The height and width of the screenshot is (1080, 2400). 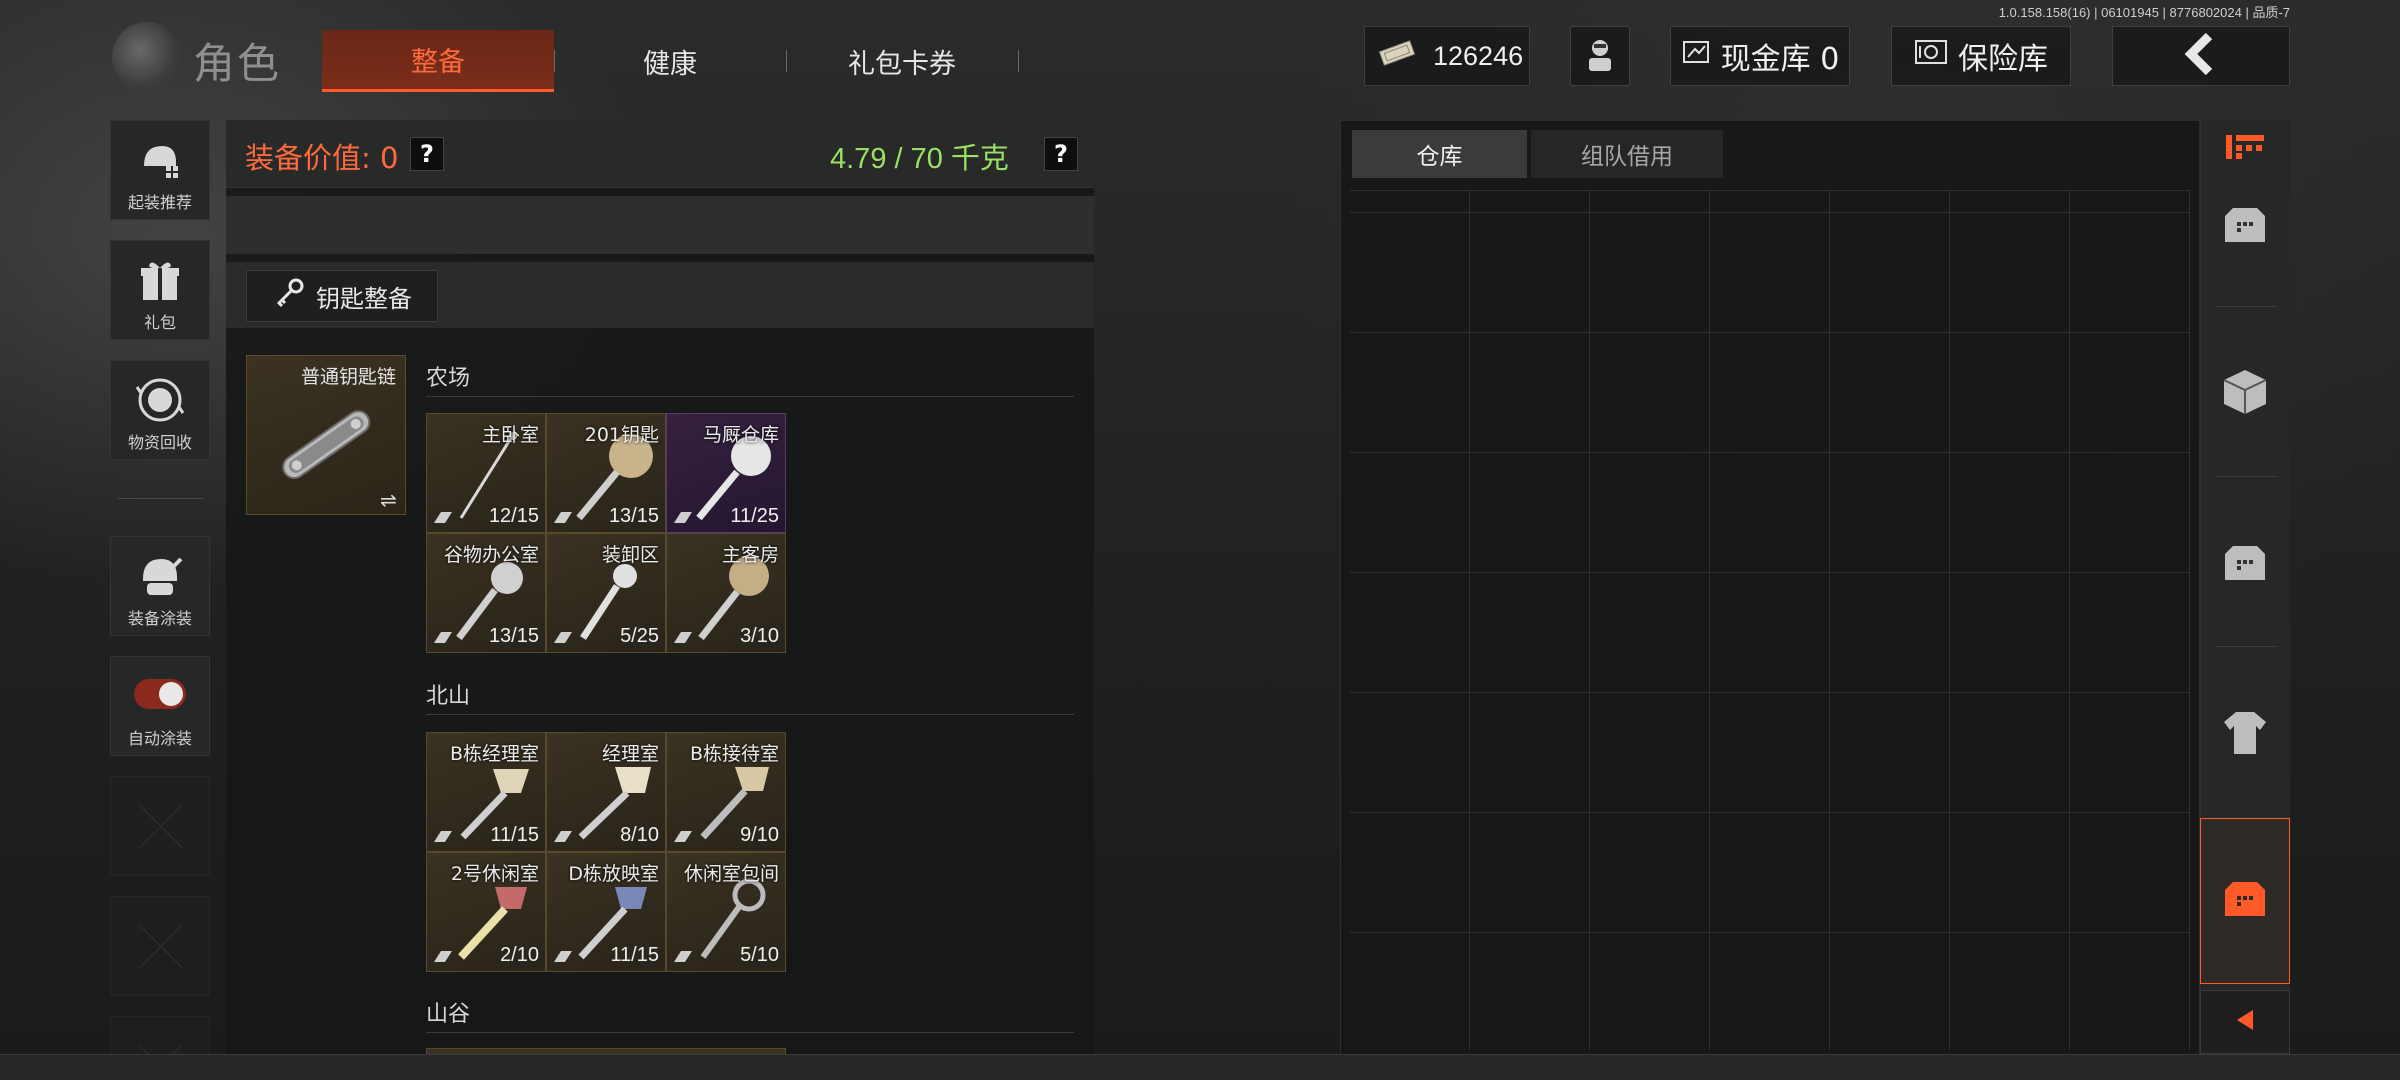 What do you see at coordinates (159, 618) in the screenshot?
I see `sidebar-item-label: 装备涂装` at bounding box center [159, 618].